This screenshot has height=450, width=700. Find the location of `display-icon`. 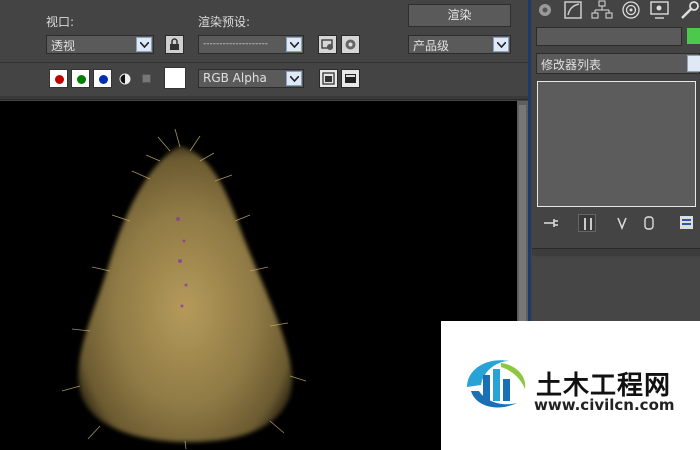

display-icon is located at coordinates (660, 10).